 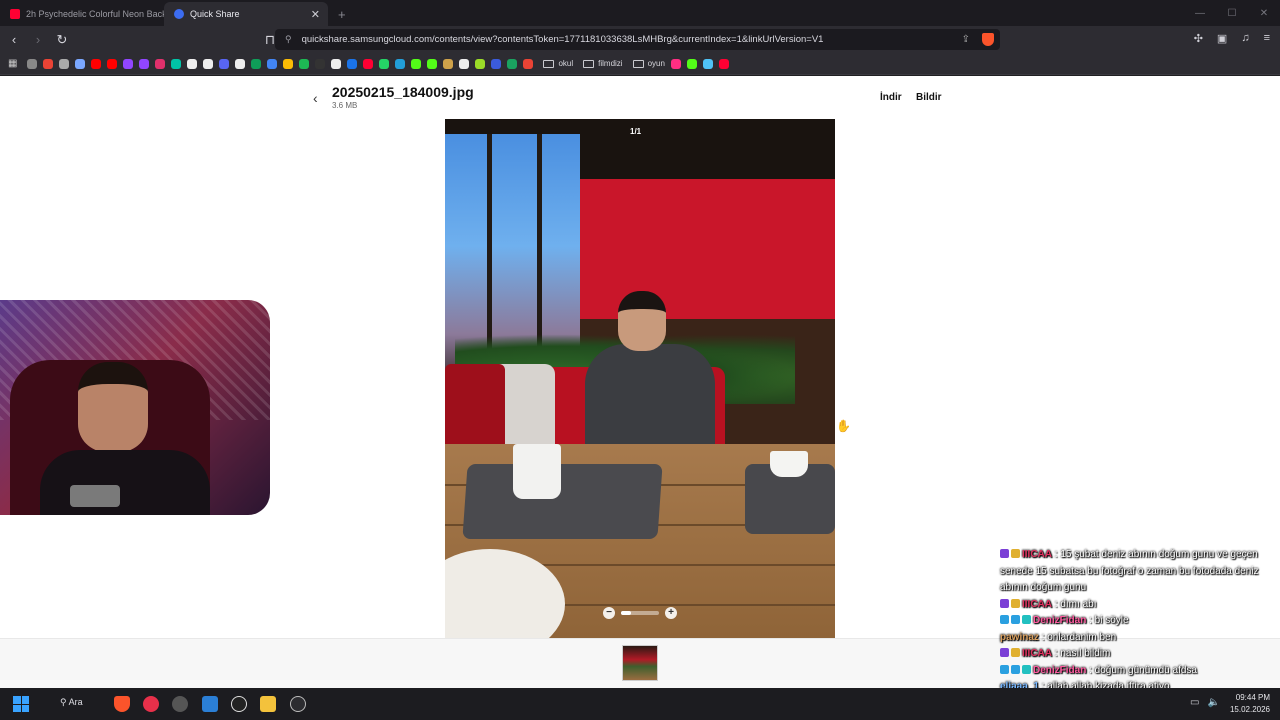 What do you see at coordinates (549, 63) in the screenshot?
I see `folder-icon` at bounding box center [549, 63].